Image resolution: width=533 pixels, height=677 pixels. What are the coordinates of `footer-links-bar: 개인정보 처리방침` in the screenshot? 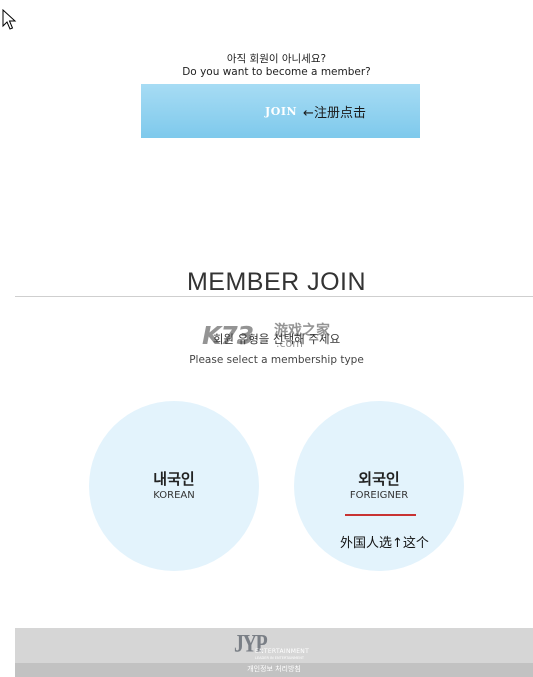 It's located at (274, 670).